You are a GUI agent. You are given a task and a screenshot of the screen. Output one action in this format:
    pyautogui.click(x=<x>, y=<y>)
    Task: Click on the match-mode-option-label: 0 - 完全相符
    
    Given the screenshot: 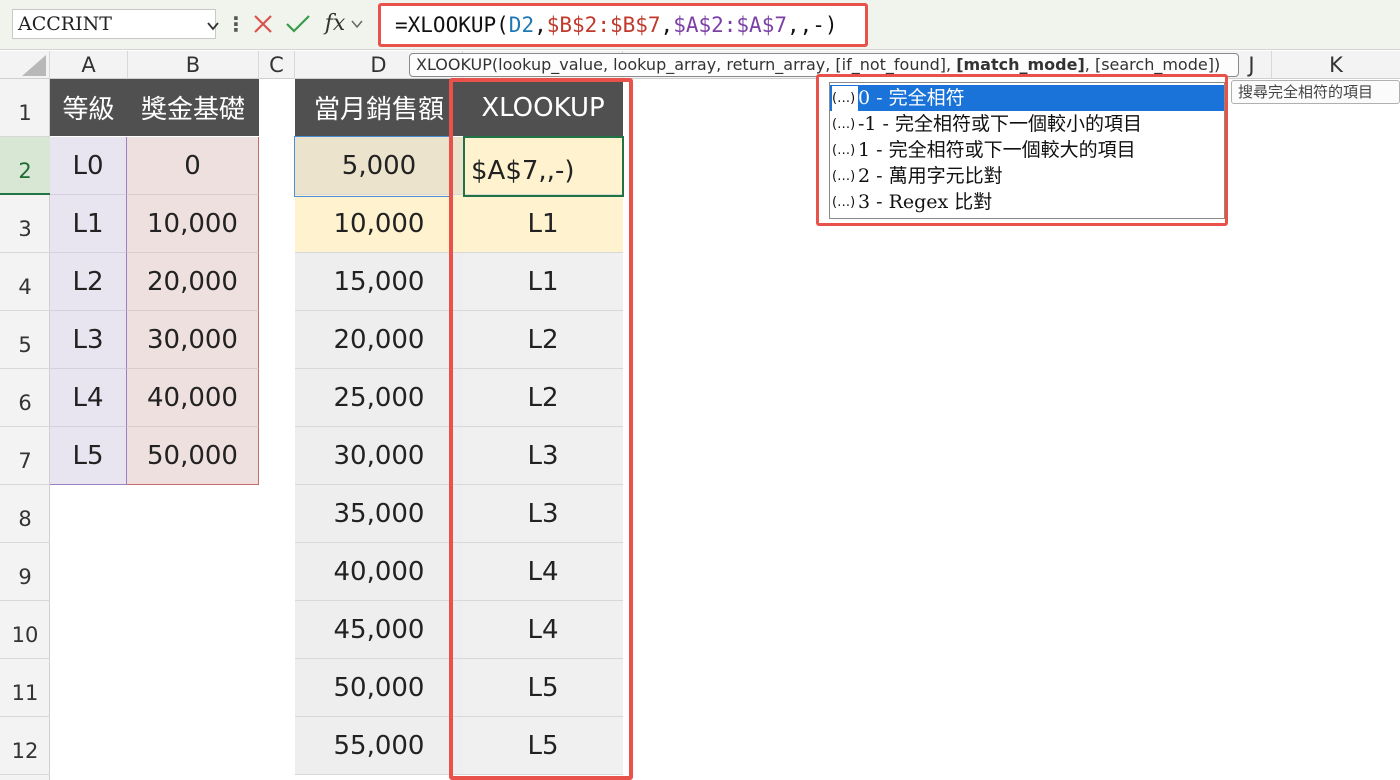 What is the action you would take?
    pyautogui.click(x=911, y=98)
    